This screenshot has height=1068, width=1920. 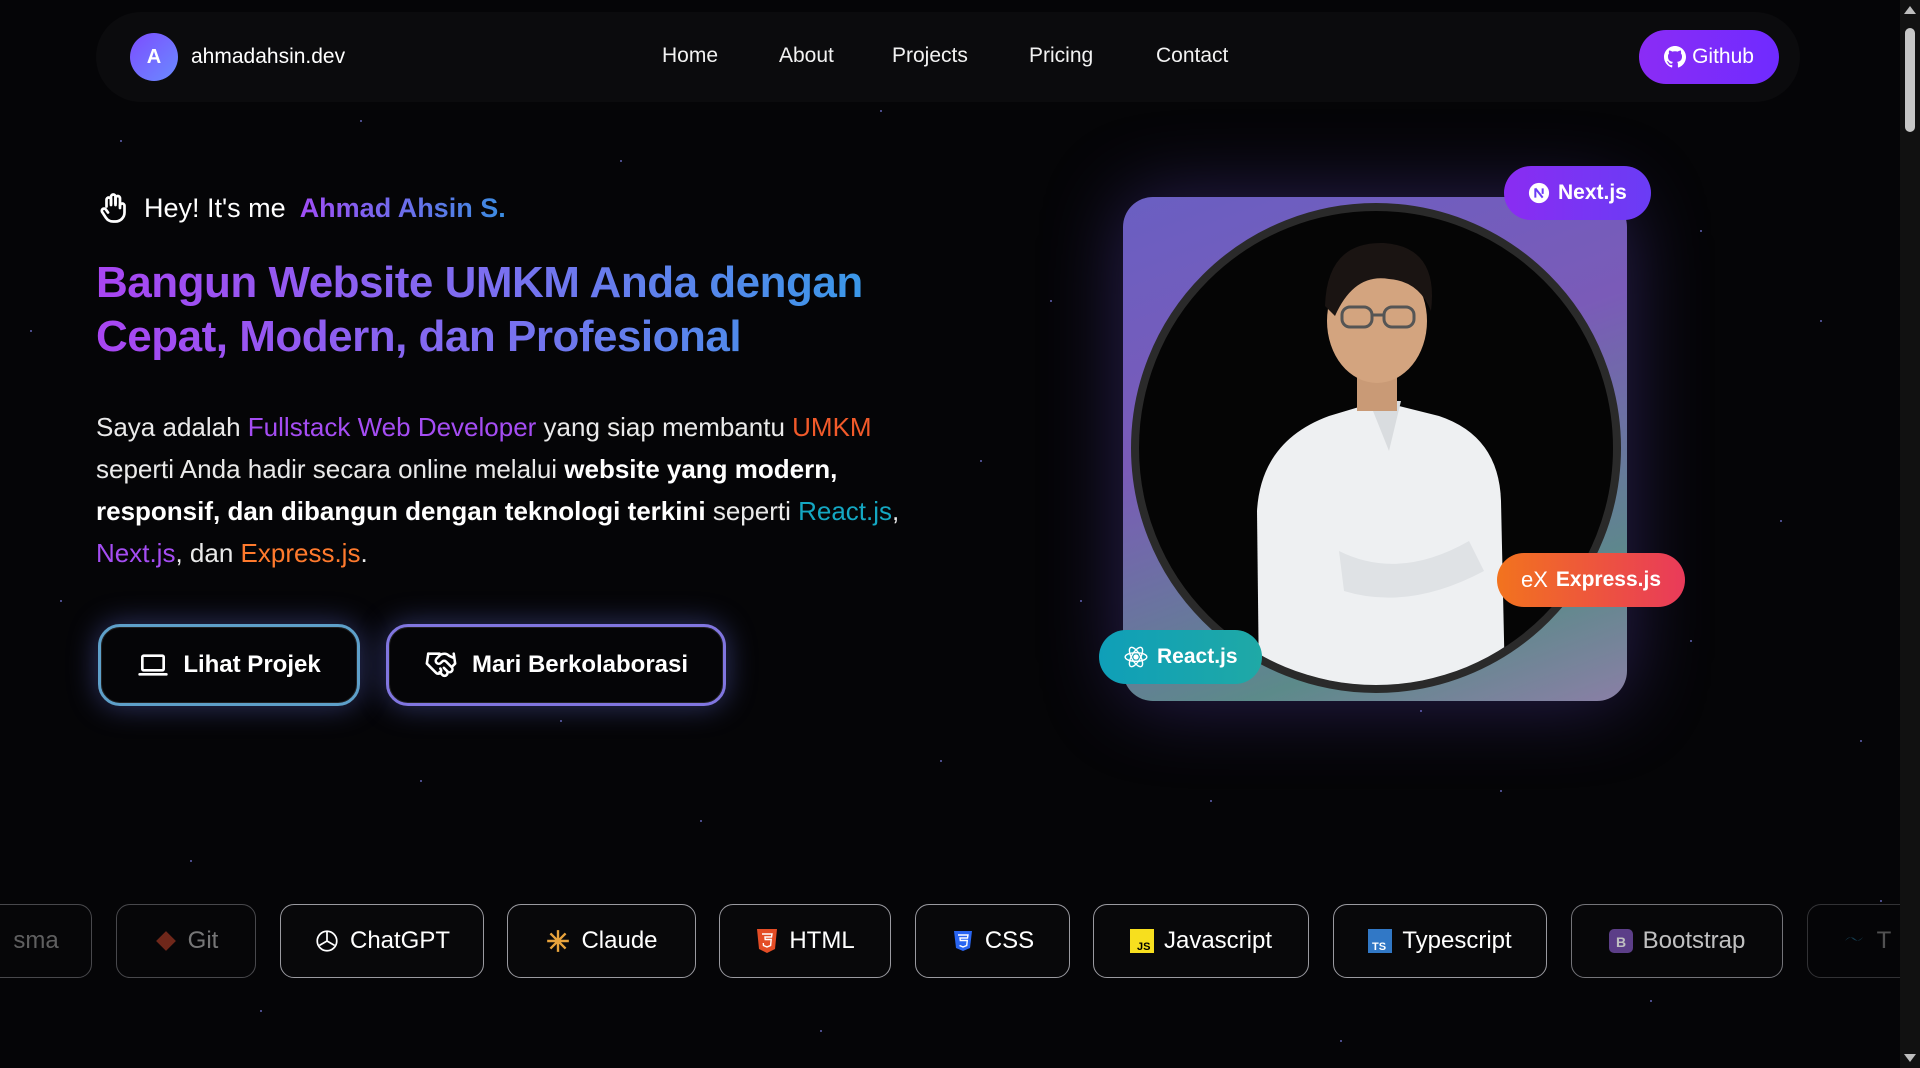 What do you see at coordinates (1723, 56) in the screenshot?
I see `github-label: Github` at bounding box center [1723, 56].